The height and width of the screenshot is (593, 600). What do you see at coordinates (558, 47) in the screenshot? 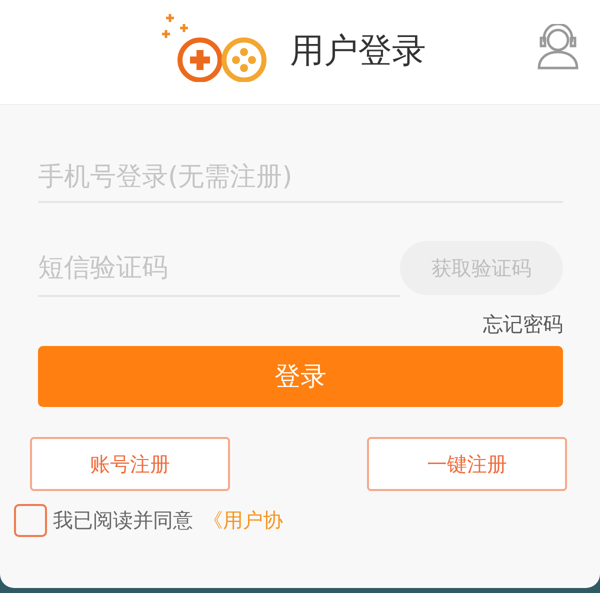
I see `customer-service-icon` at bounding box center [558, 47].